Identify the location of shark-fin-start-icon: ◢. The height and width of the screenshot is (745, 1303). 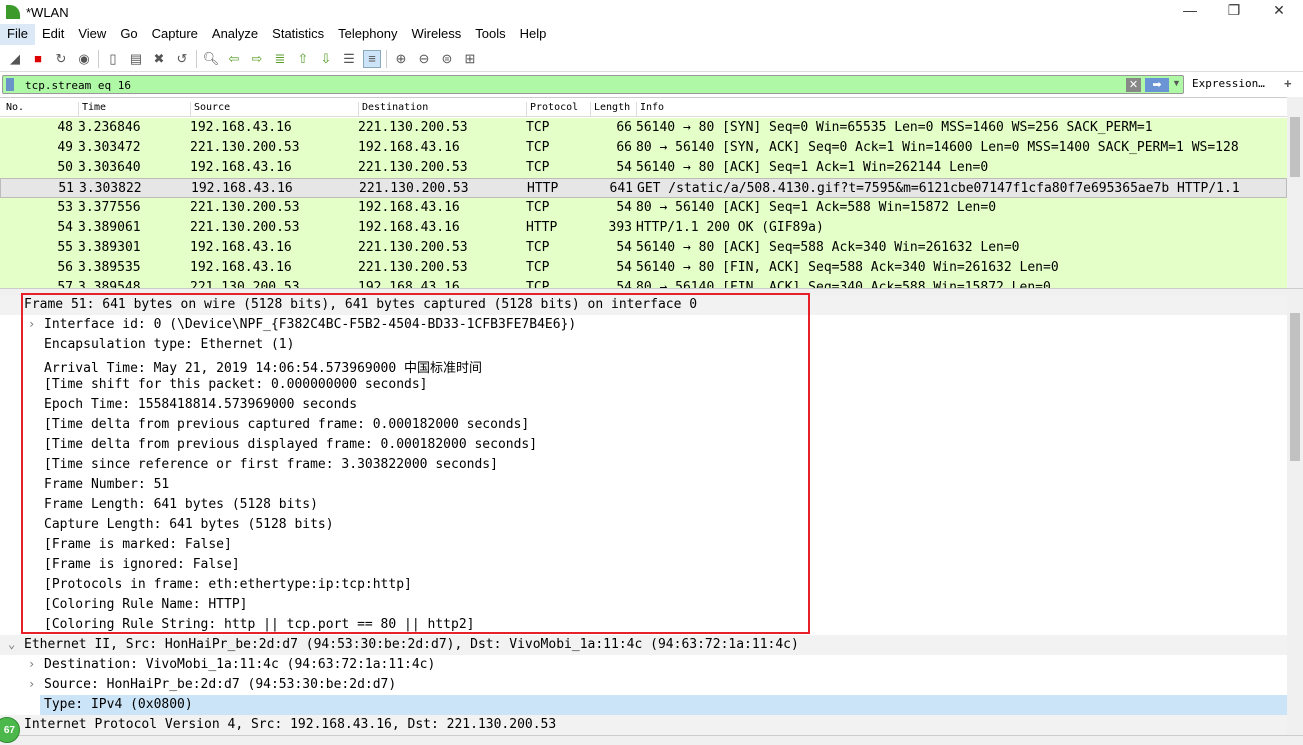
(15, 59).